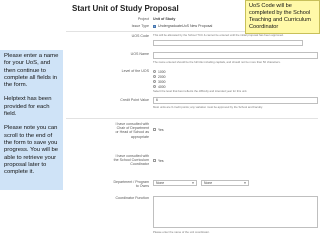 The height and width of the screenshot is (240, 320). I want to click on level-option-label: 2000, so click(162, 76).